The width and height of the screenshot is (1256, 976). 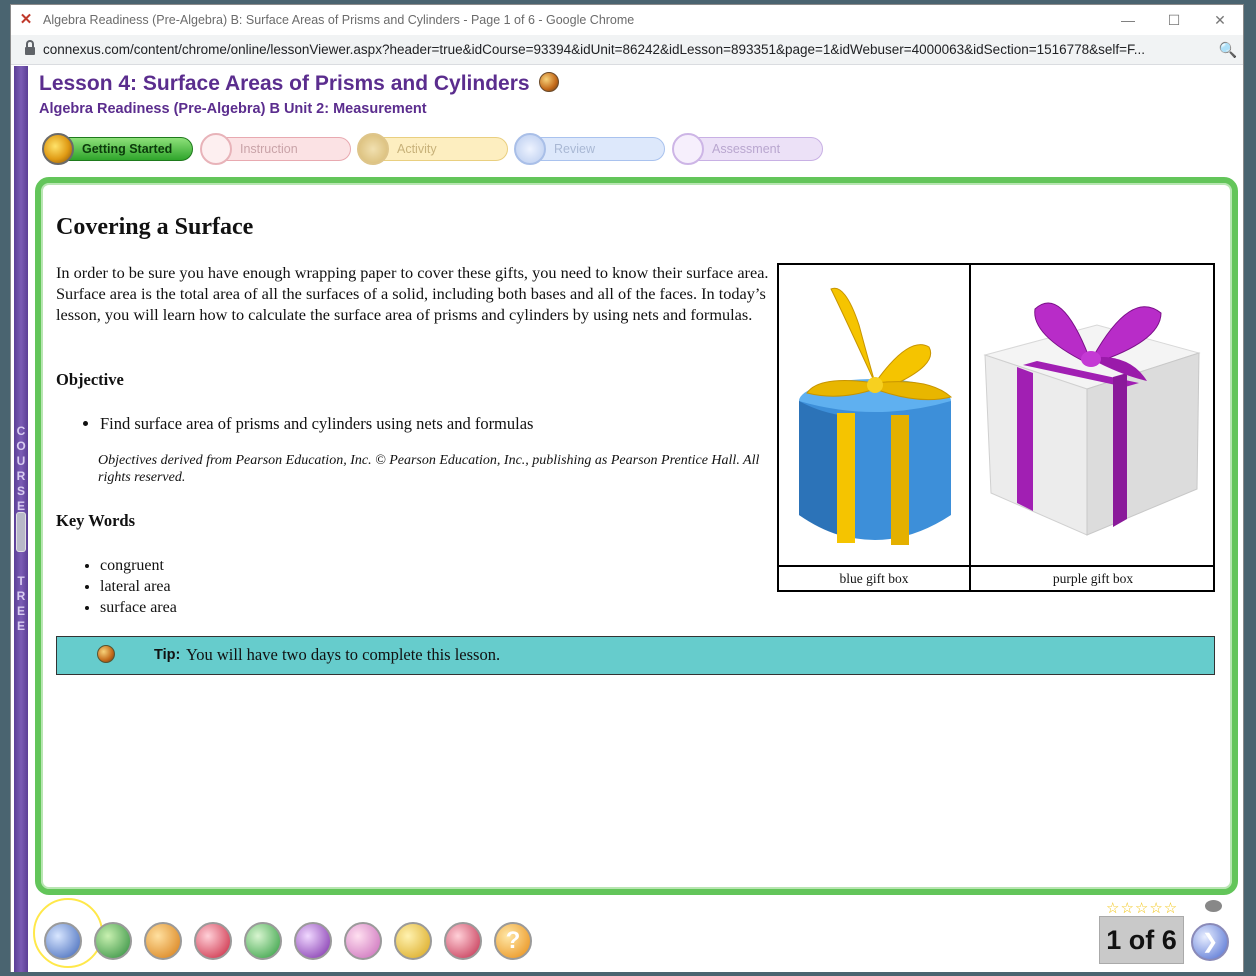 I want to click on gift-image-table: blue gift box purple gift box, so click(x=996, y=427).